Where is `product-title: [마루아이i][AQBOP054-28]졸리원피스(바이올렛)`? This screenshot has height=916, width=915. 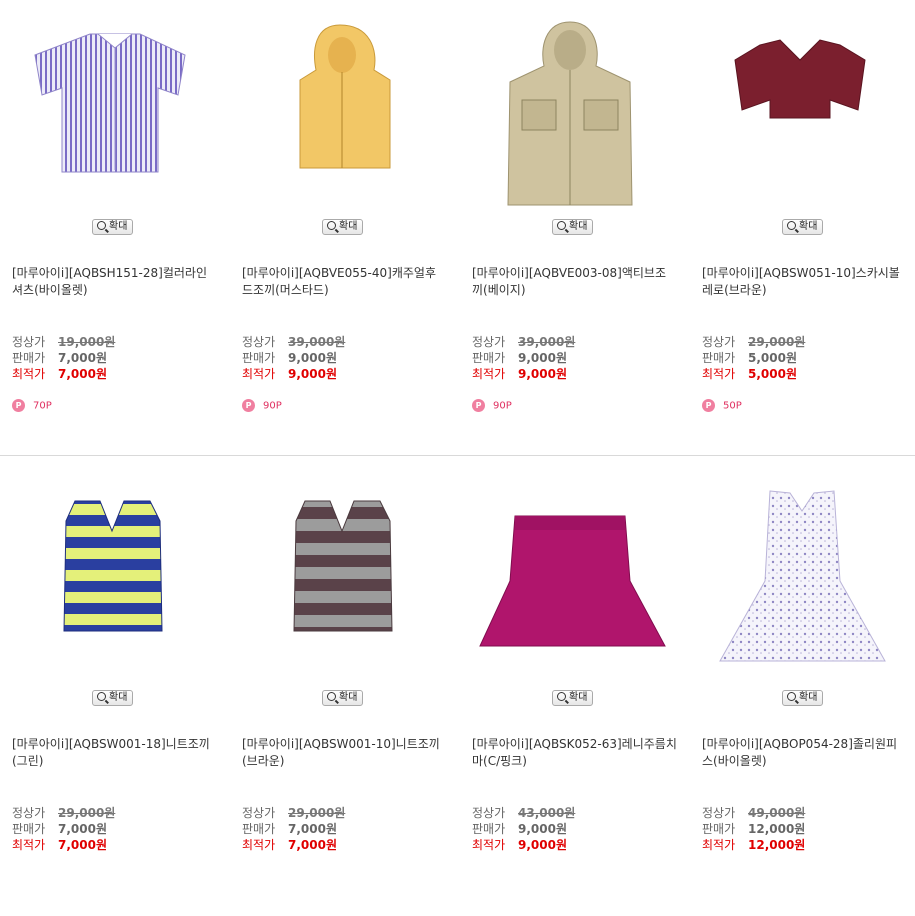
product-title: [마루아이i][AQBOP054-28]졸리원피스(바이올렛) is located at coordinates (804, 753).